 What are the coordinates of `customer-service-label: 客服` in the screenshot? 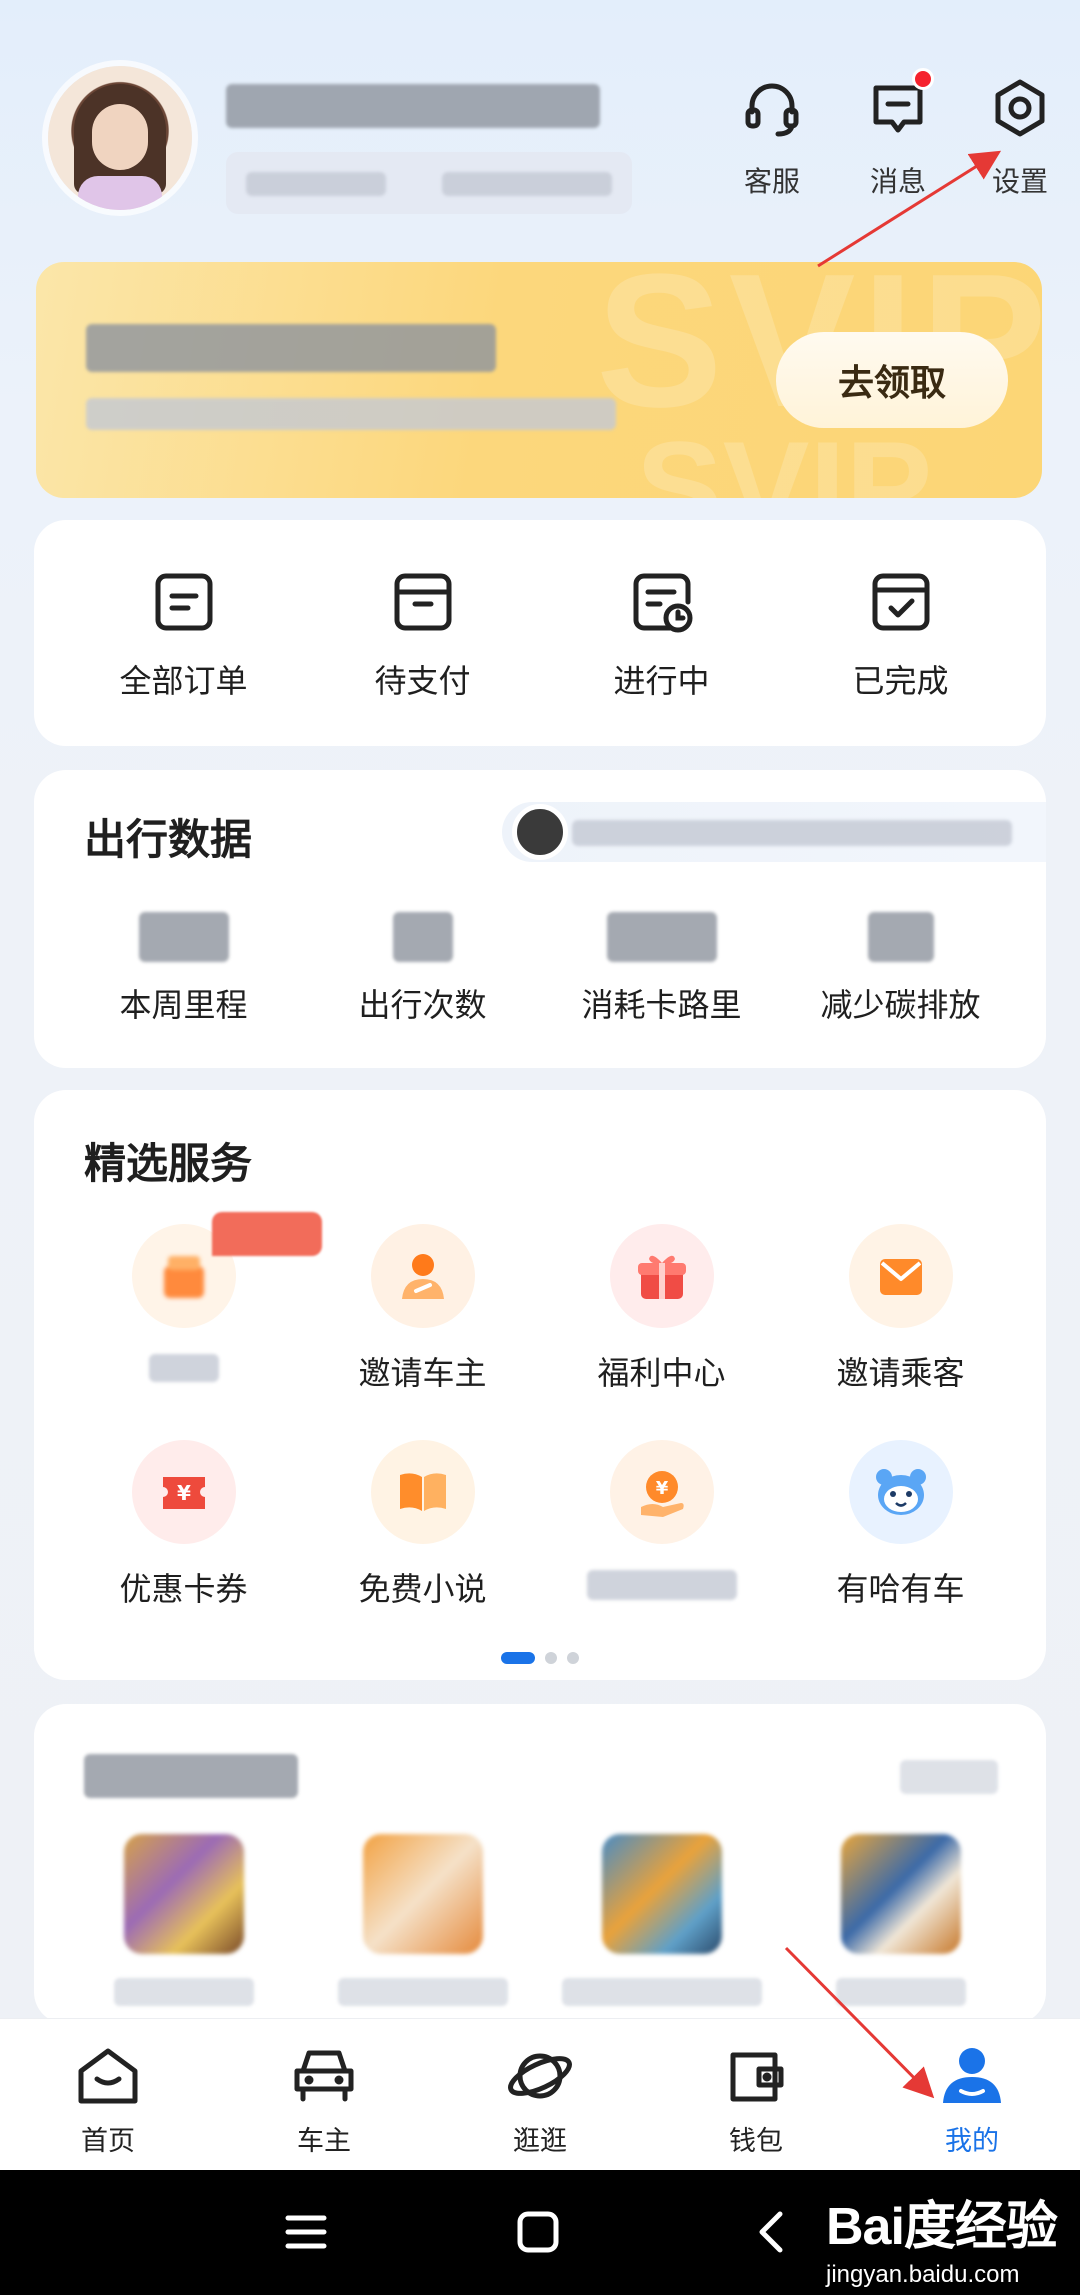 It's located at (771, 181).